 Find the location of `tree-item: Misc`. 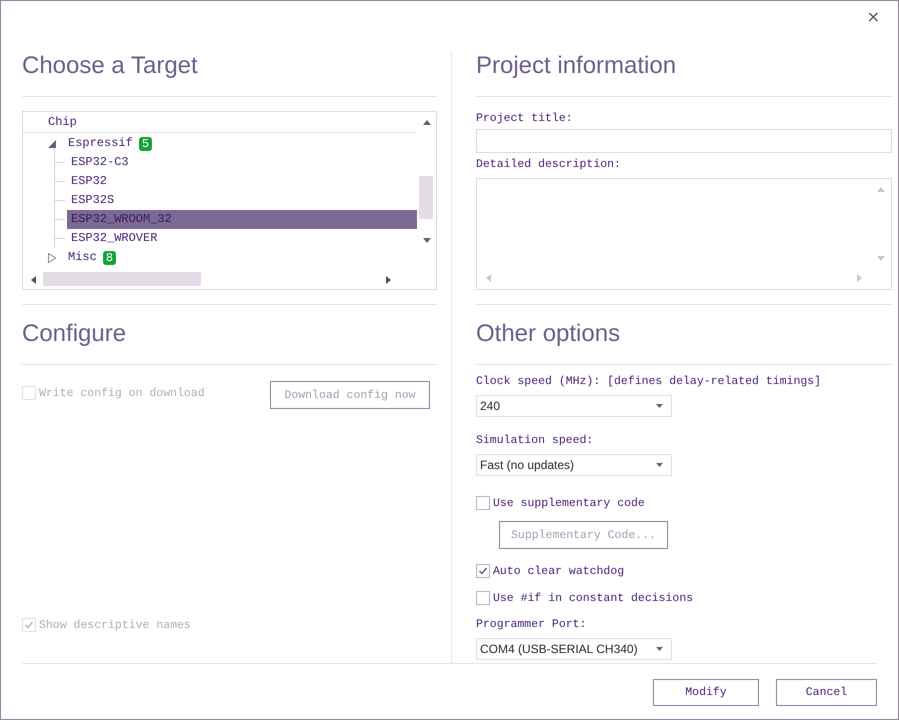

tree-item: Misc is located at coordinates (82, 257).